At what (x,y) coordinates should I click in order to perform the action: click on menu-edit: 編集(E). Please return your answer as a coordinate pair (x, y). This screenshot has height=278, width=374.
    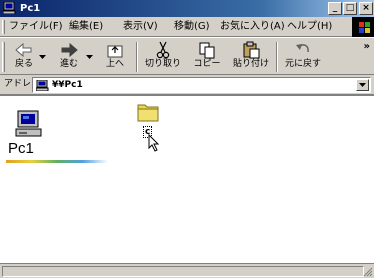
    Looking at the image, I should click on (86, 27).